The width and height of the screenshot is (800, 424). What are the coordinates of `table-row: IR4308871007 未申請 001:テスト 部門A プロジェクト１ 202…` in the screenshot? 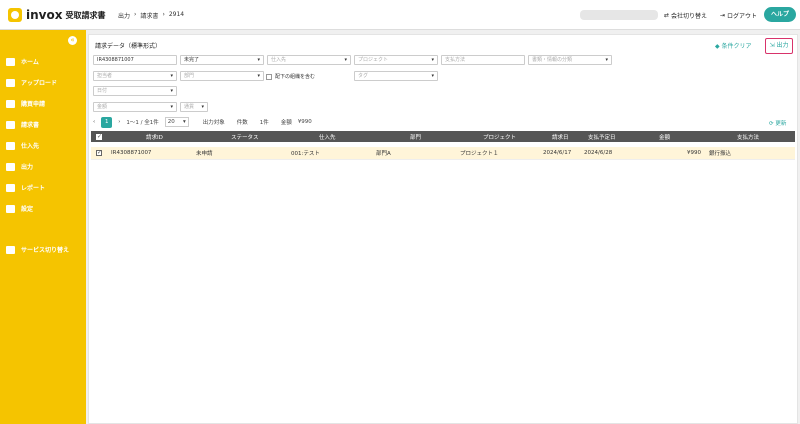 It's located at (443, 153).